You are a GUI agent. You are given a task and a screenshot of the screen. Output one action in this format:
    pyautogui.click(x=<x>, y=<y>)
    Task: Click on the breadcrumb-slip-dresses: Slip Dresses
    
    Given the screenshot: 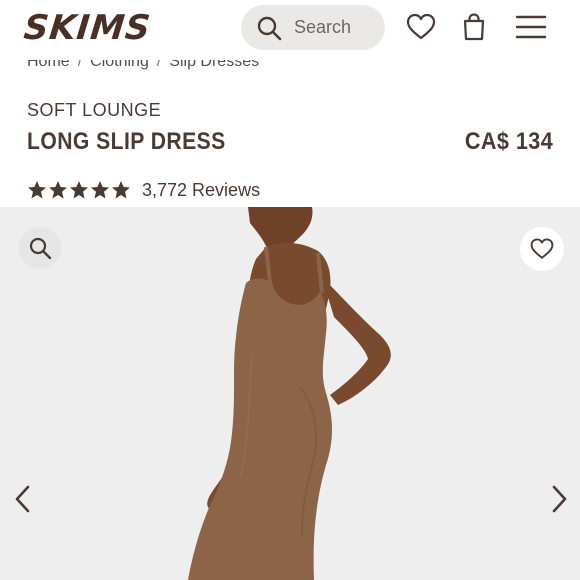 What is the action you would take?
    pyautogui.click(x=214, y=65)
    